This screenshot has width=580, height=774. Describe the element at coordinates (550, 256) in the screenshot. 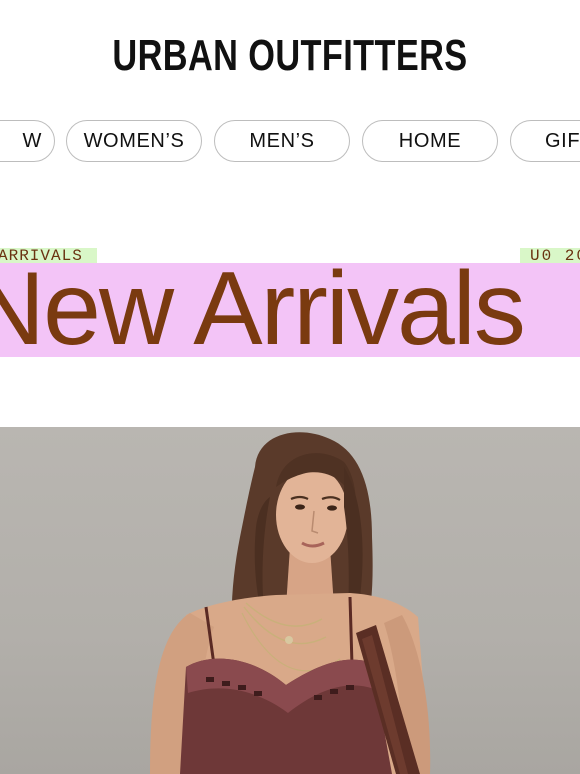

I see `uo-tag: U0 20` at that location.